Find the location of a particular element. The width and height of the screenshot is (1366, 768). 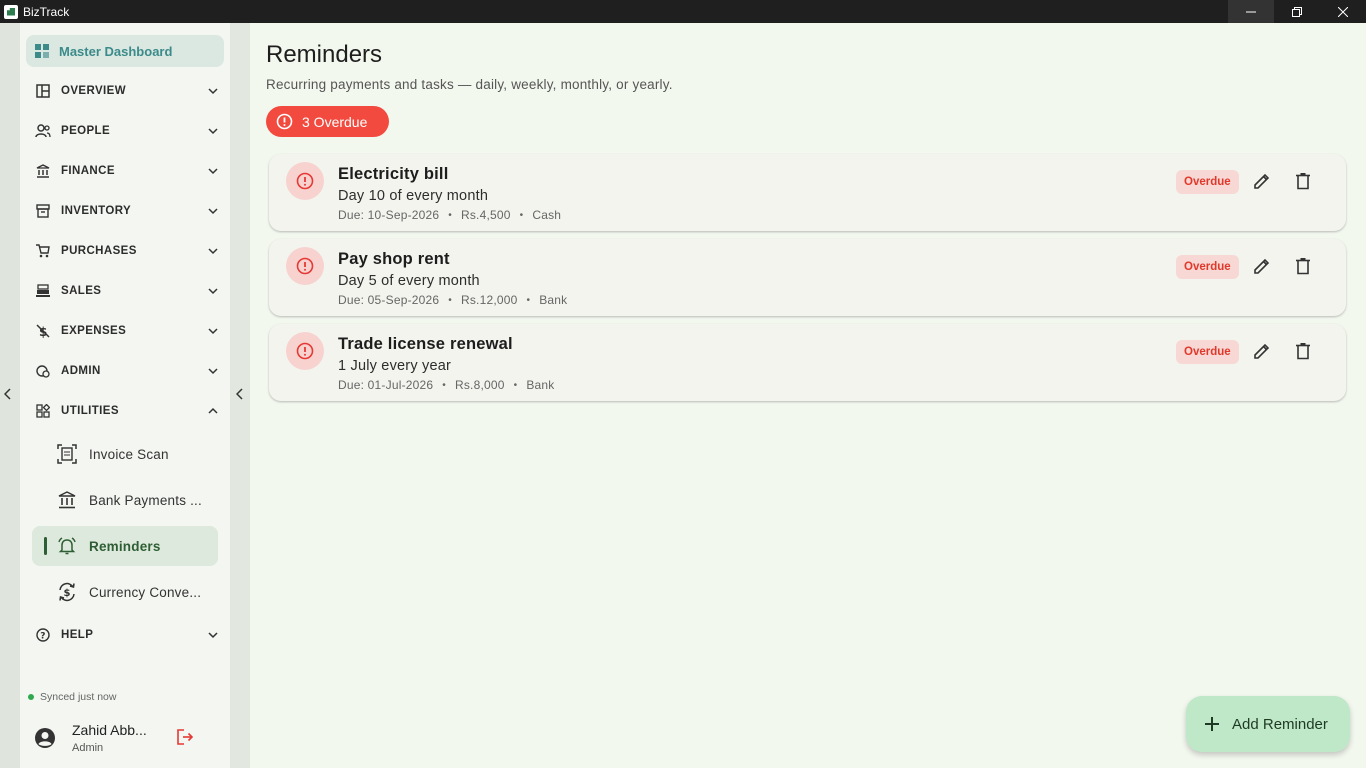

logout-button is located at coordinates (185, 739).